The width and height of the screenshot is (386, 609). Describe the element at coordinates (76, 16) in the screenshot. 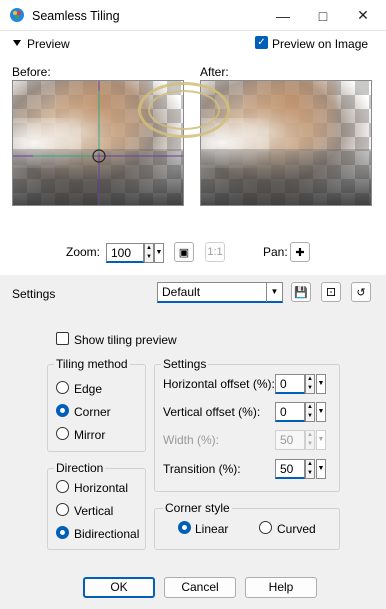

I see `window-title: Seamless Tiling` at that location.